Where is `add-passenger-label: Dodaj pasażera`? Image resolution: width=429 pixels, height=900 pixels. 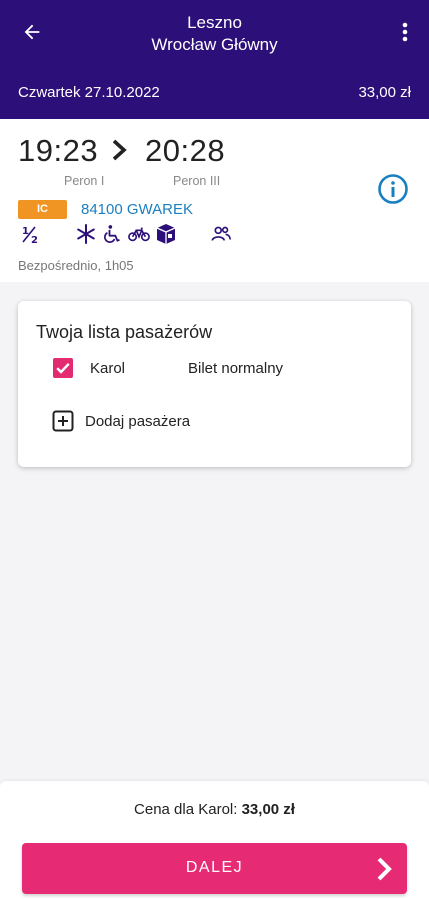 add-passenger-label: Dodaj pasażera is located at coordinates (138, 421).